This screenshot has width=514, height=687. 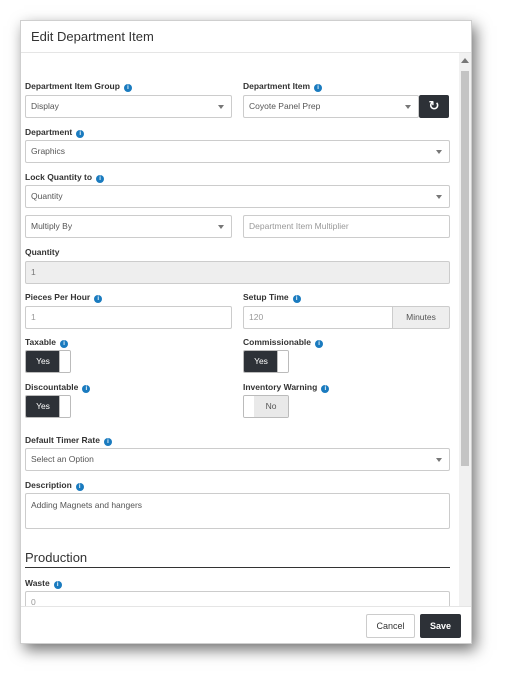 I want to click on pieces-per-hour-placeholder: 1, so click(x=33, y=317).